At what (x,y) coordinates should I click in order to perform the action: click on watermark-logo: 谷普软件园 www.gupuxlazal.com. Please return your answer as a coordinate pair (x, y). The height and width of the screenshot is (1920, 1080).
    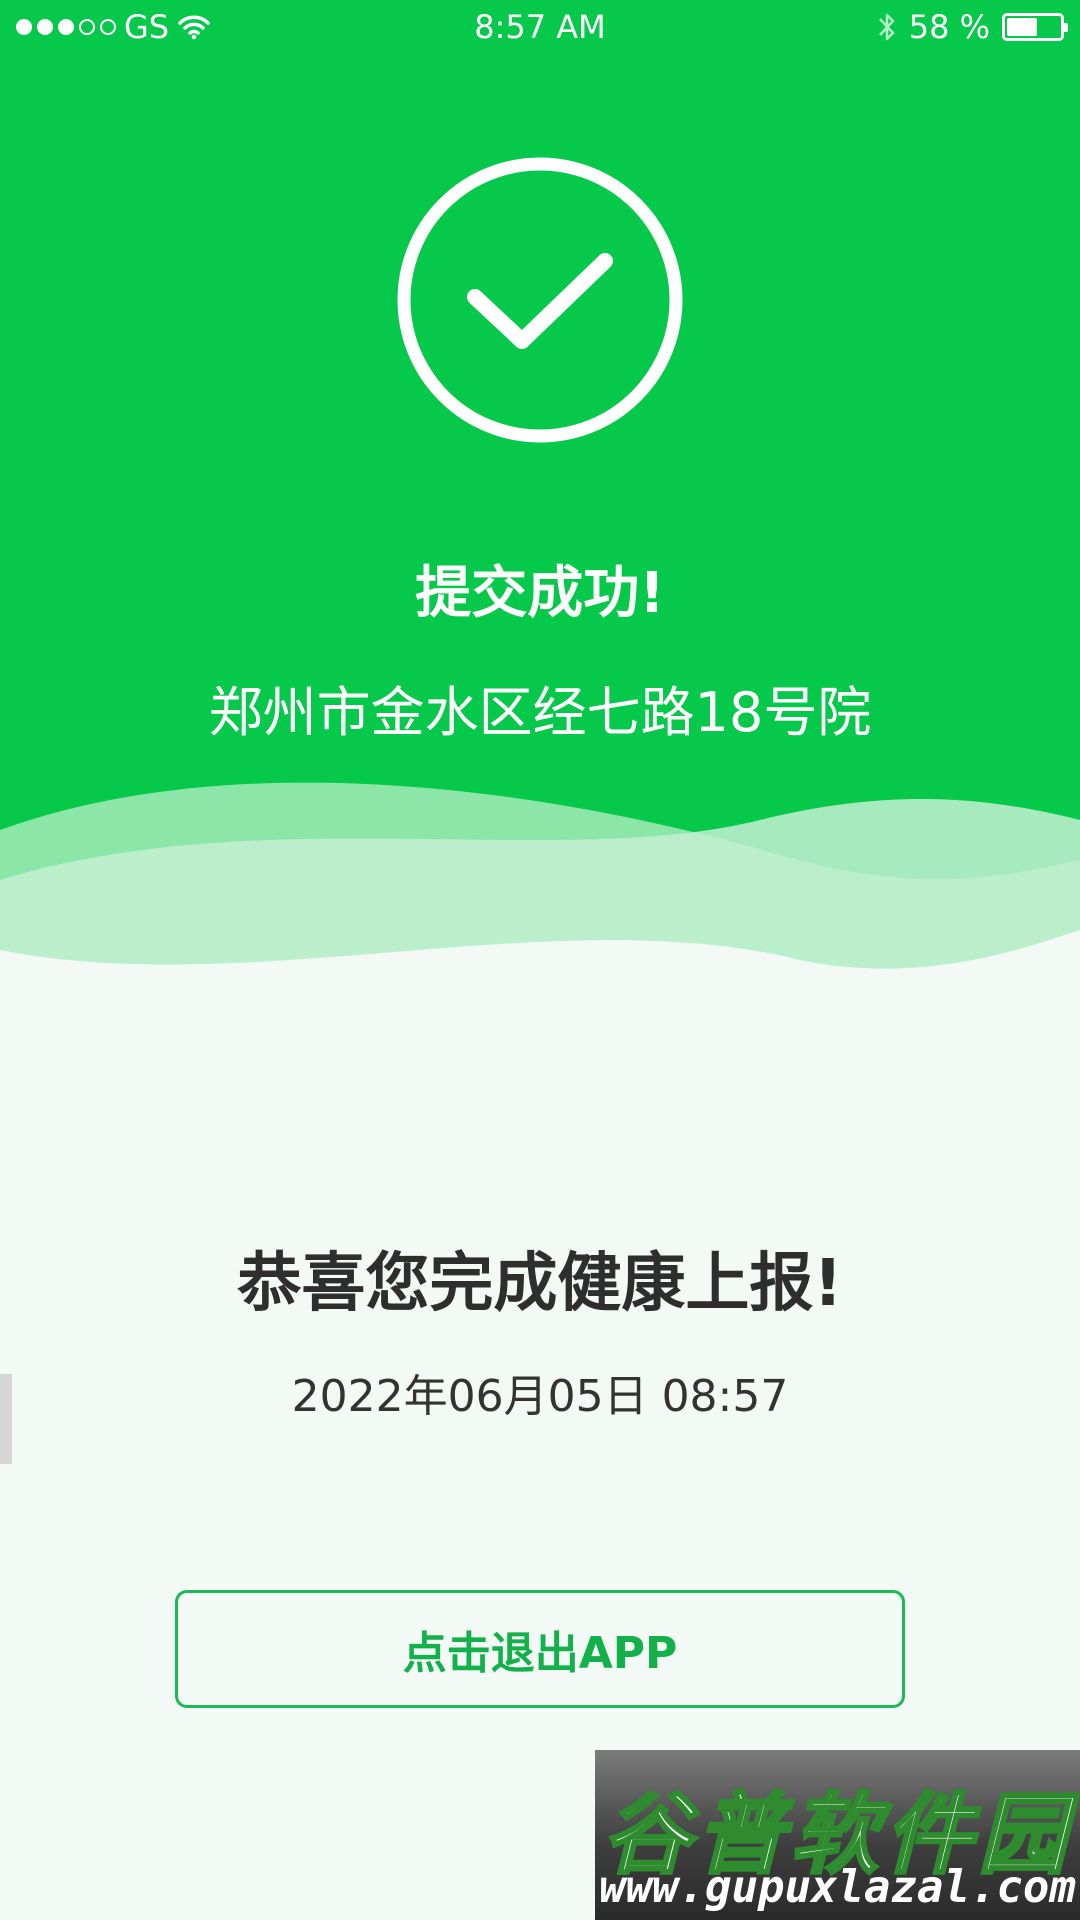
    Looking at the image, I should click on (837, 1835).